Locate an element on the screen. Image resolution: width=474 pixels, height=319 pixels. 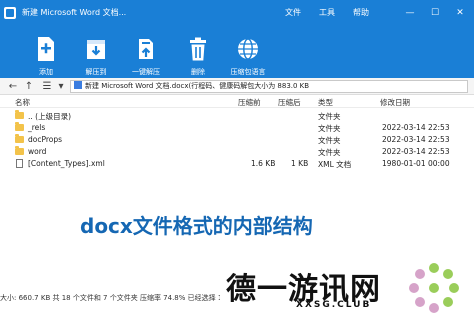
brand-logo-icon is located at coordinates (434, 288).